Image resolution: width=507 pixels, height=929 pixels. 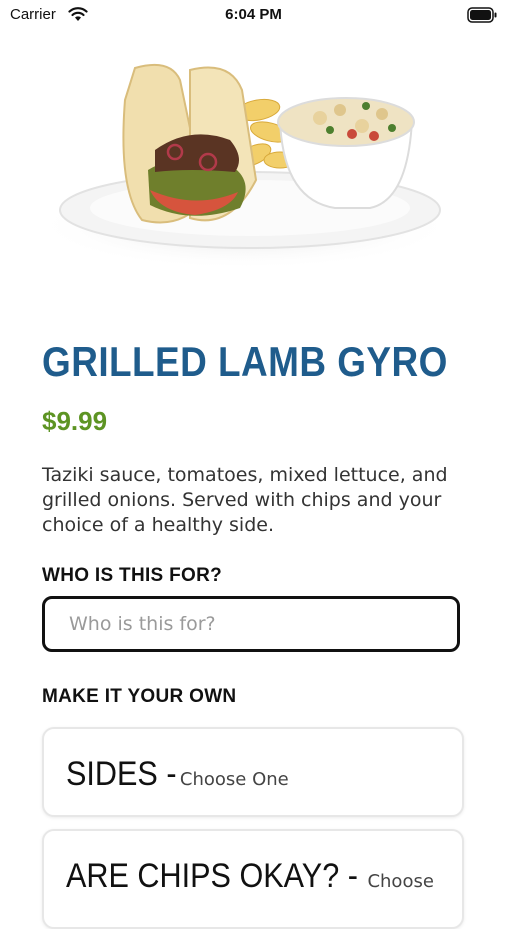 I want to click on status-time: 6:04 PM, so click(x=253, y=14).